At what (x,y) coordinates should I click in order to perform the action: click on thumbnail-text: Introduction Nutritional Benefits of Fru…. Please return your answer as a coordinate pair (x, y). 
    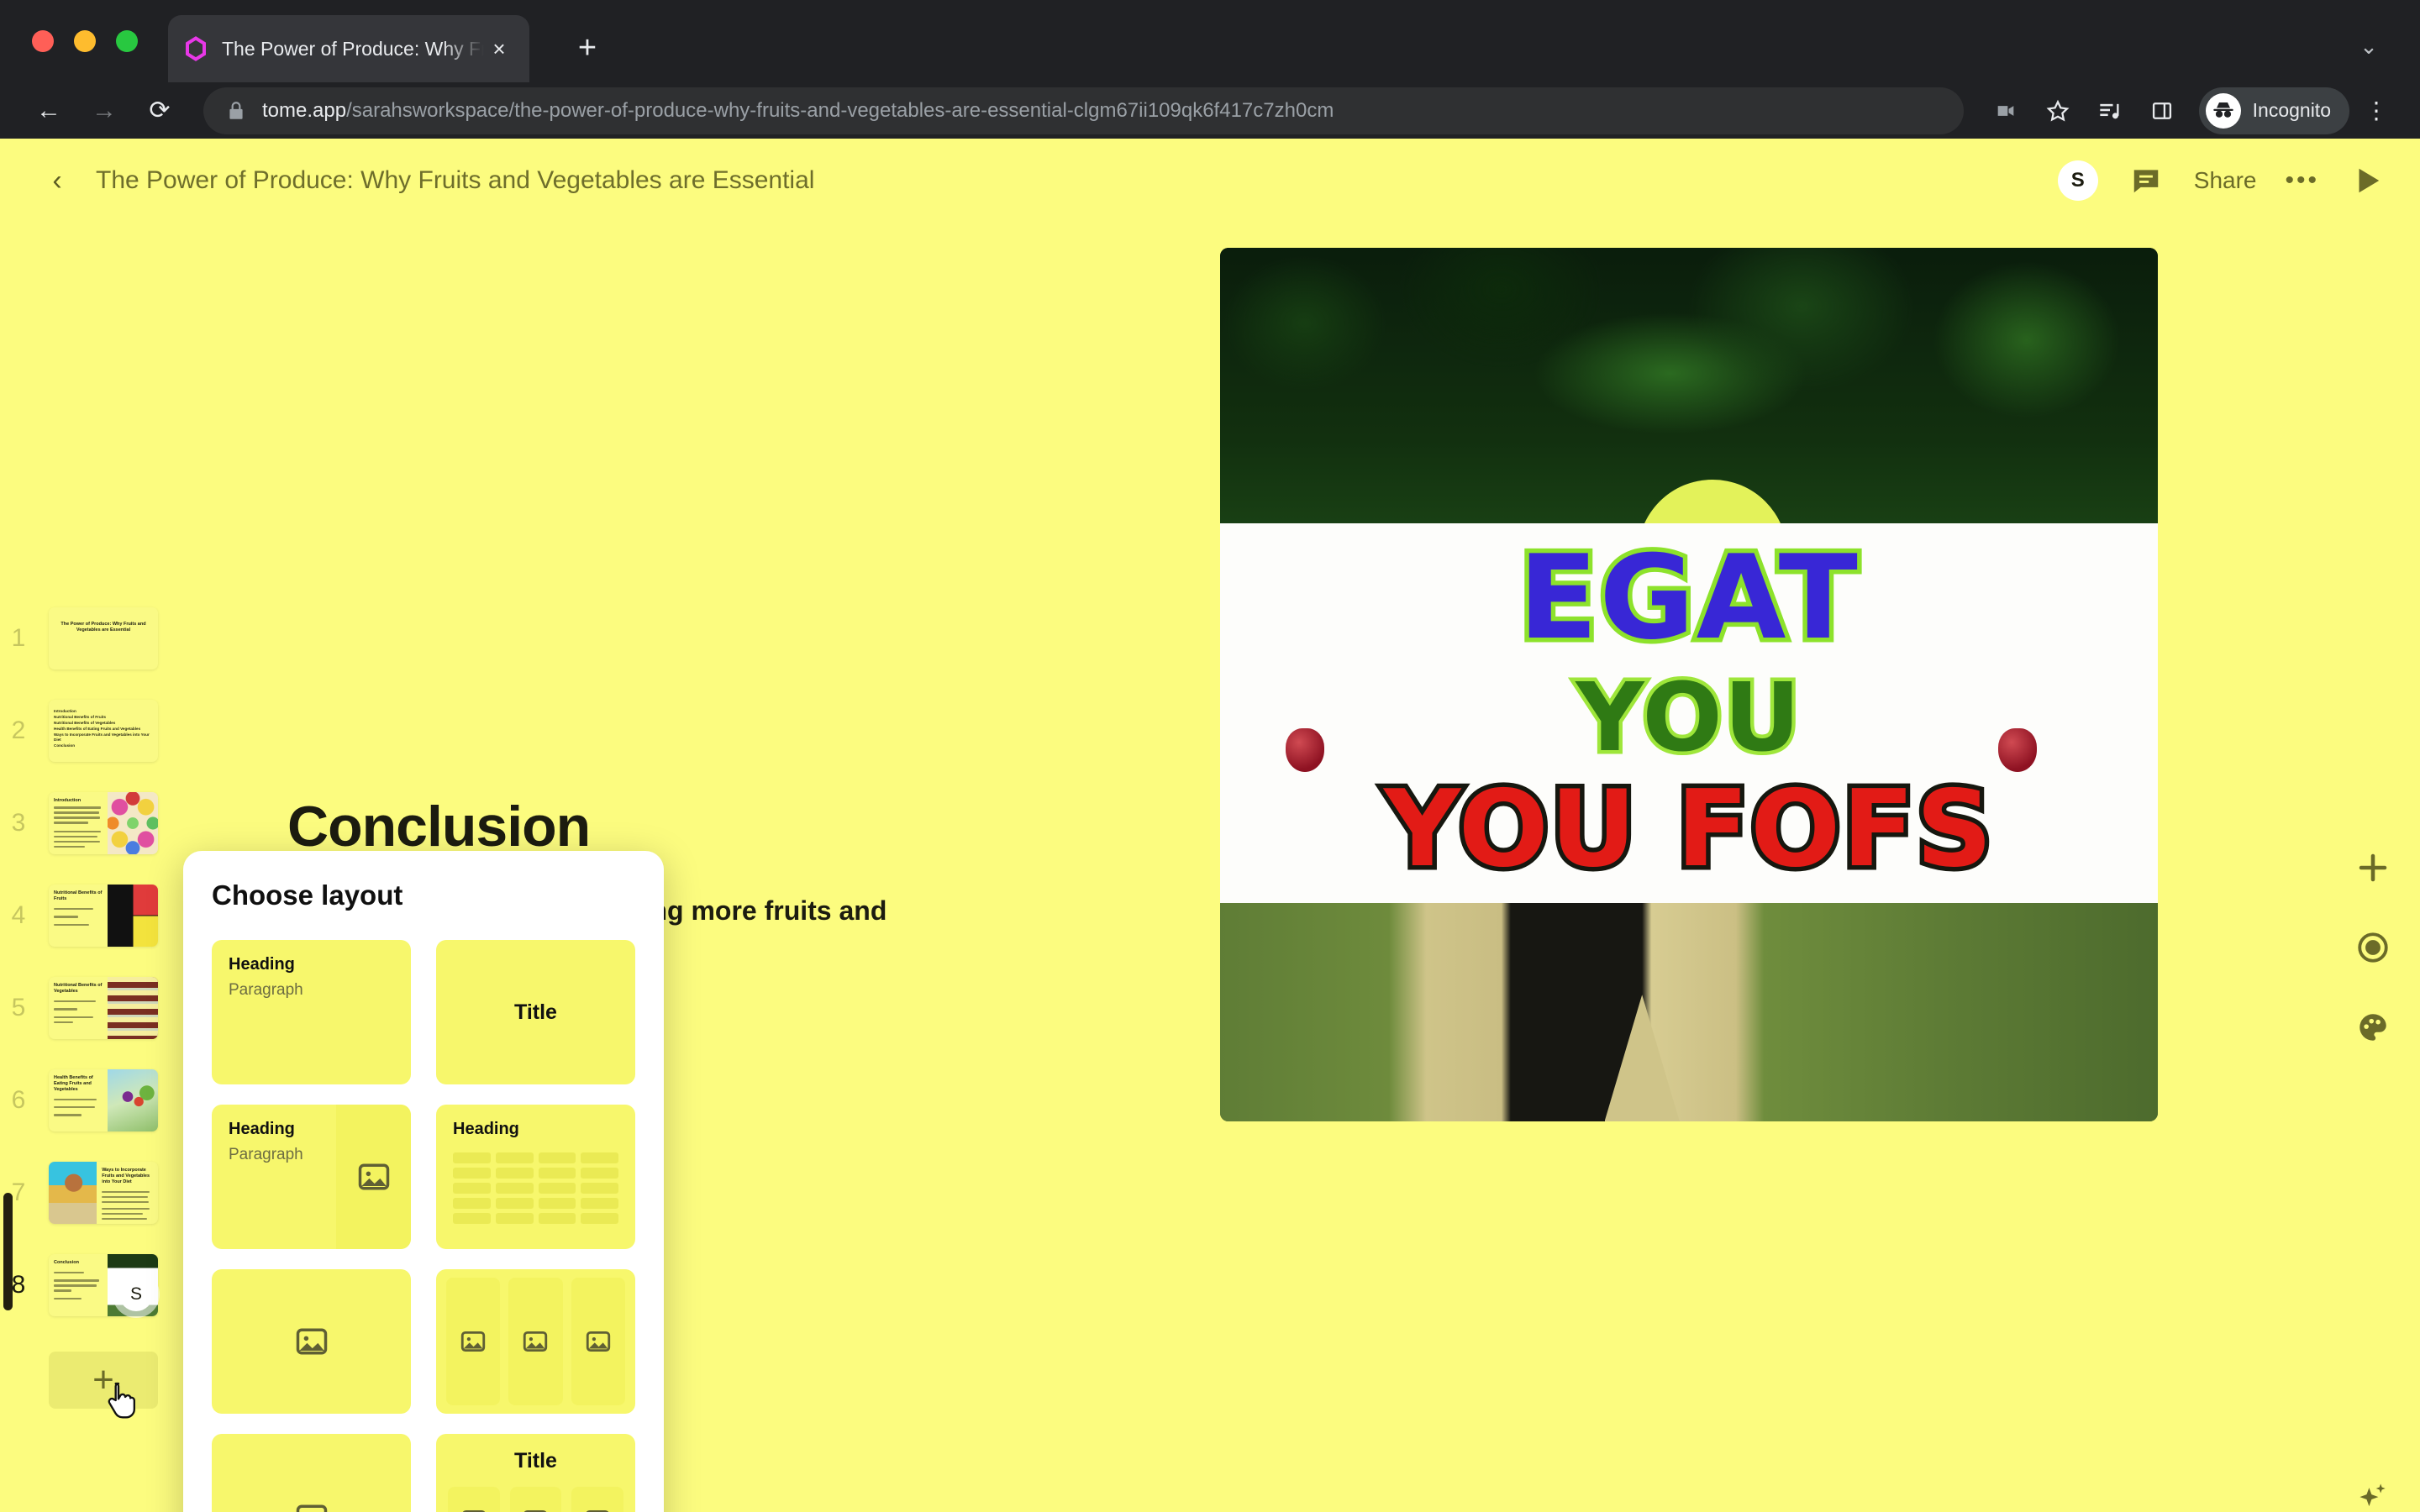
    Looking at the image, I should click on (103, 731).